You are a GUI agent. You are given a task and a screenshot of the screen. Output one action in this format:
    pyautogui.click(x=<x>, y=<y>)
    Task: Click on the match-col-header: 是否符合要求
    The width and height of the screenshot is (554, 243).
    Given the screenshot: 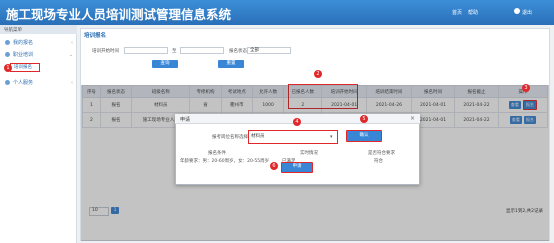 What is the action you would take?
    pyautogui.click(x=381, y=153)
    